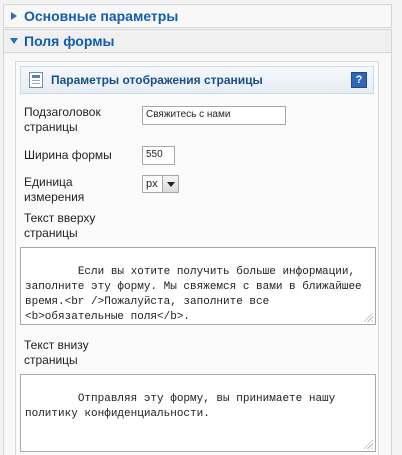  What do you see at coordinates (56, 352) in the screenshot?
I see `bottom-text-label: Текст внизу страницы` at bounding box center [56, 352].